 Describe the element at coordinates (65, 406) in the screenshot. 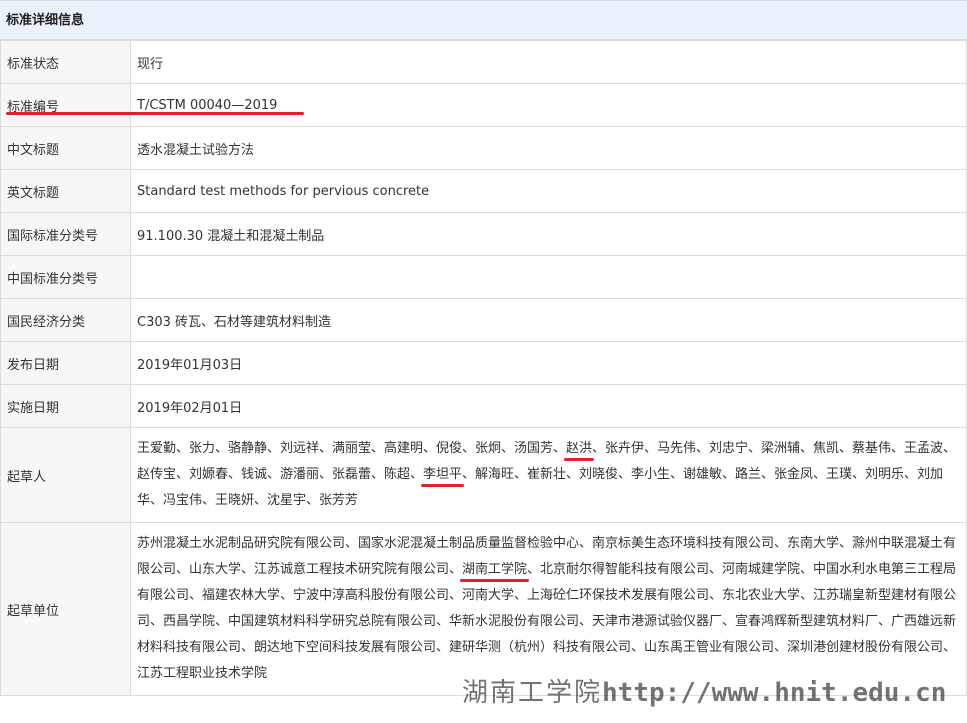

I see `row-label: 实施日期` at that location.